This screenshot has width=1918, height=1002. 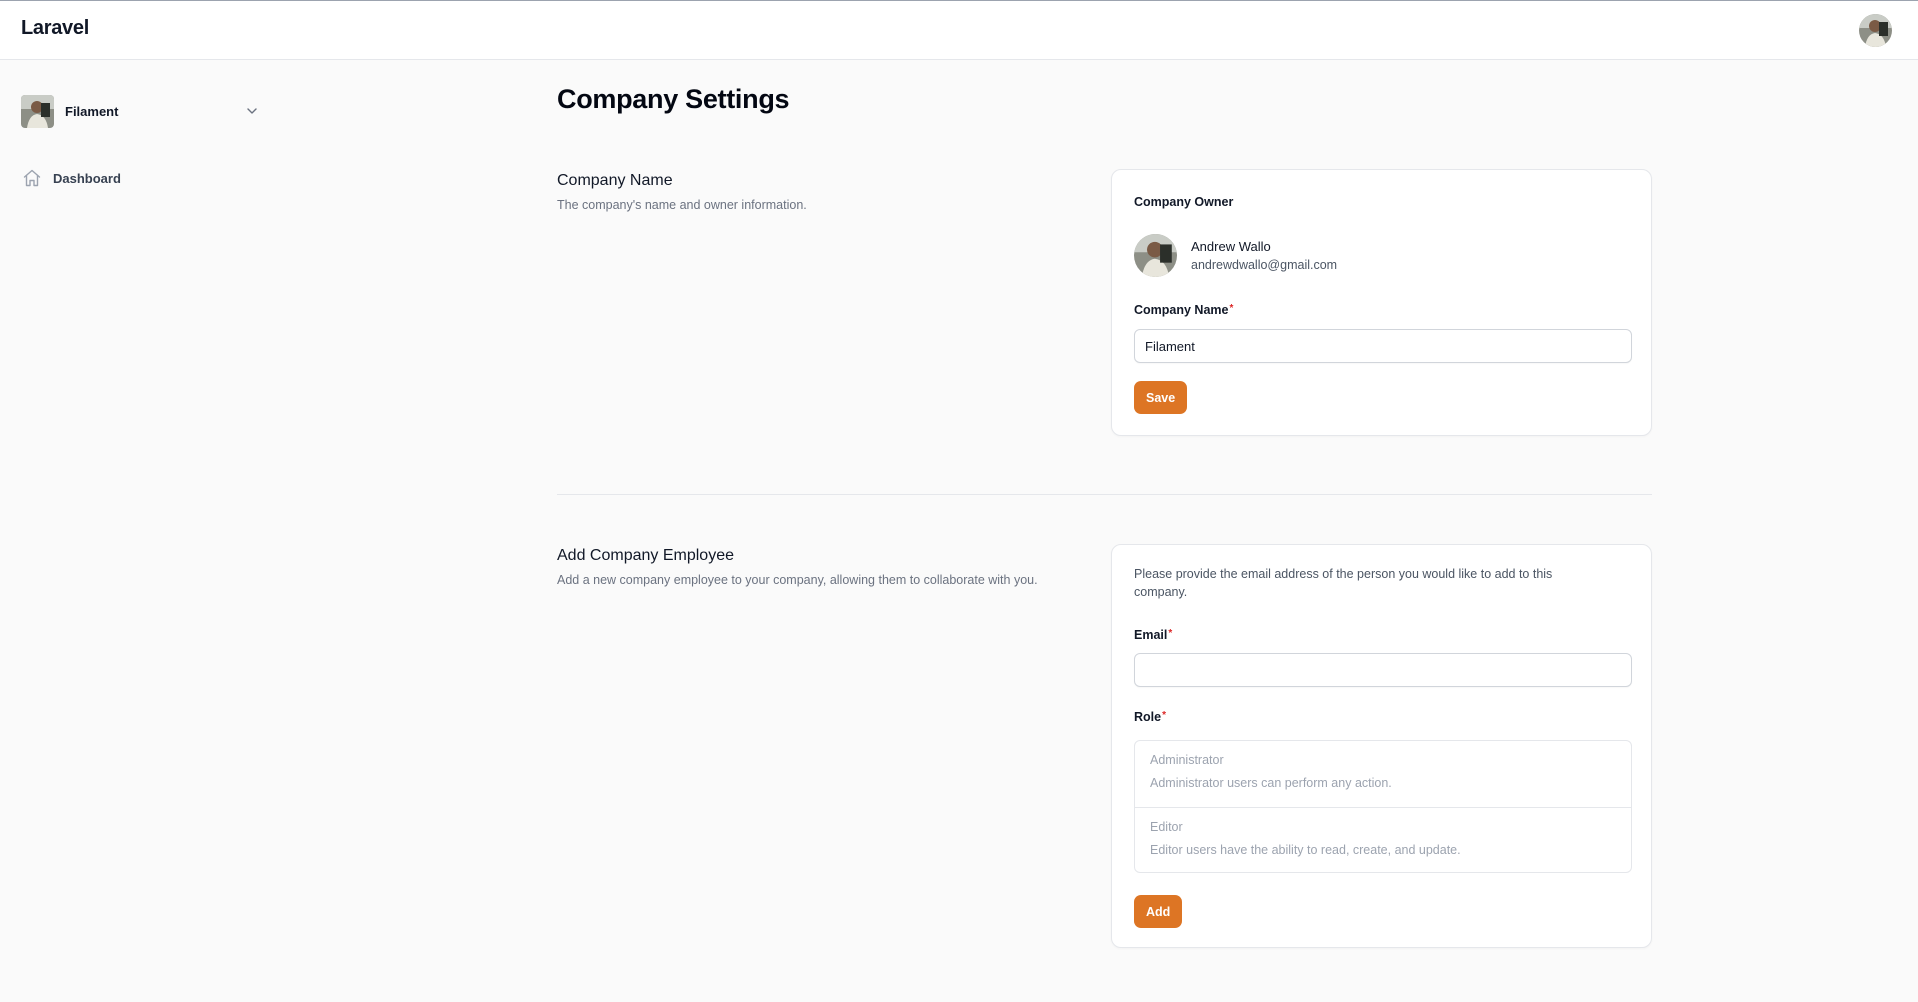 What do you see at coordinates (1158, 911) in the screenshot?
I see `add-button: Add` at bounding box center [1158, 911].